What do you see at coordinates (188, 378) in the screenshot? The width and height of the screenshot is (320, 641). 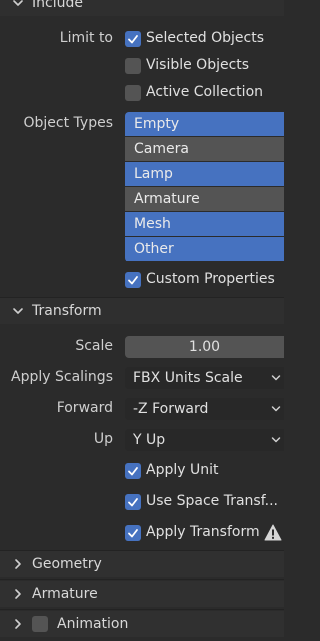 I see `apply-scalings-value: FBX Units Scale` at bounding box center [188, 378].